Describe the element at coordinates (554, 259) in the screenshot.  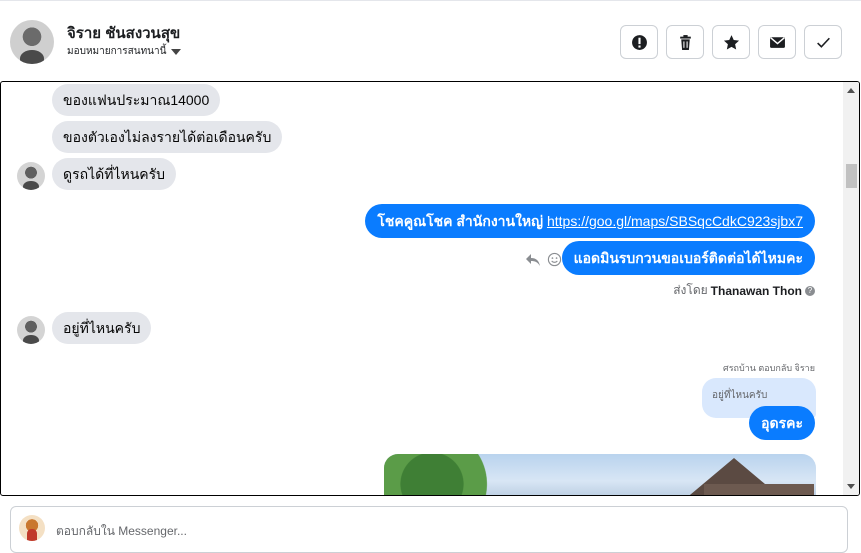
I see `emoji-reaction-icon` at that location.